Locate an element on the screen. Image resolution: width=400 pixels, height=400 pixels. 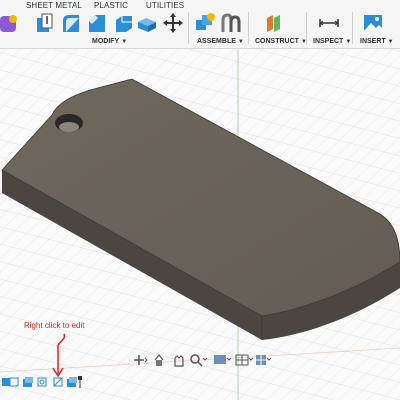
joint-icon is located at coordinates (231, 23).